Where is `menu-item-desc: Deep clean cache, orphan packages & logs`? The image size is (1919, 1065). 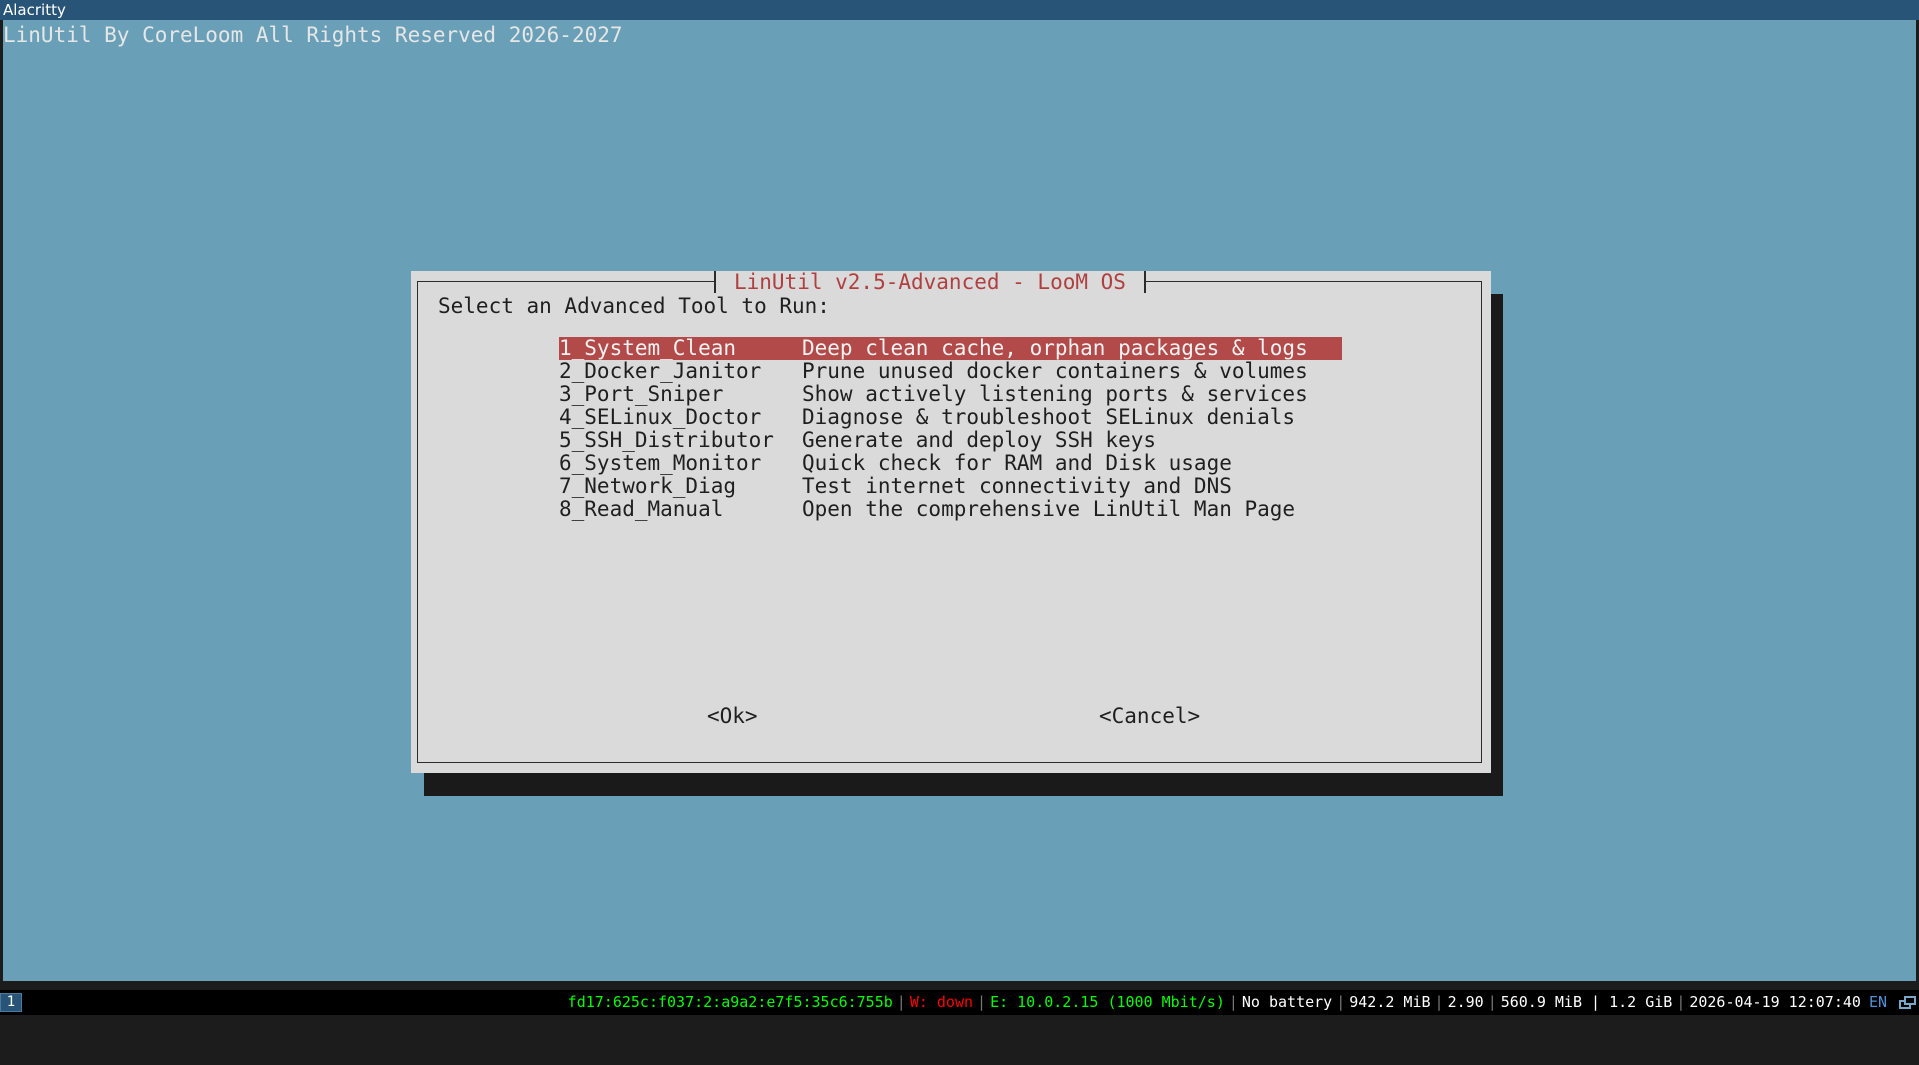 menu-item-desc: Deep clean cache, orphan packages & logs is located at coordinates (1055, 348).